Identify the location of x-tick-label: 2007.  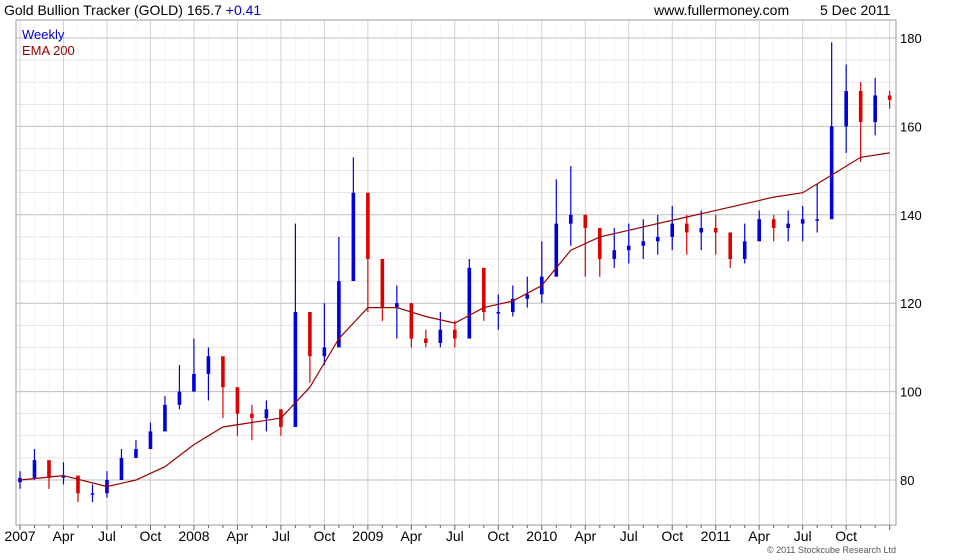
(19, 536).